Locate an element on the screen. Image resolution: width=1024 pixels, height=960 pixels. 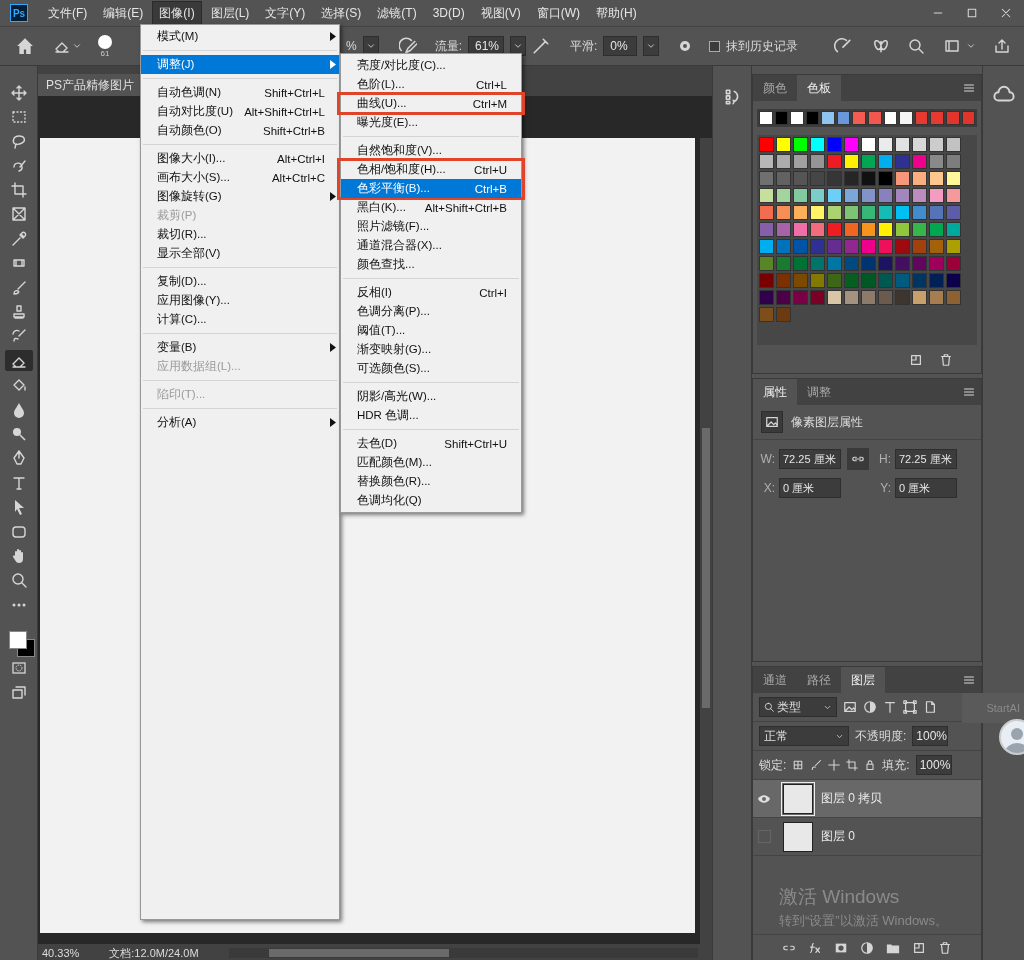
fill-field: 100% is located at coordinates (933, 765).